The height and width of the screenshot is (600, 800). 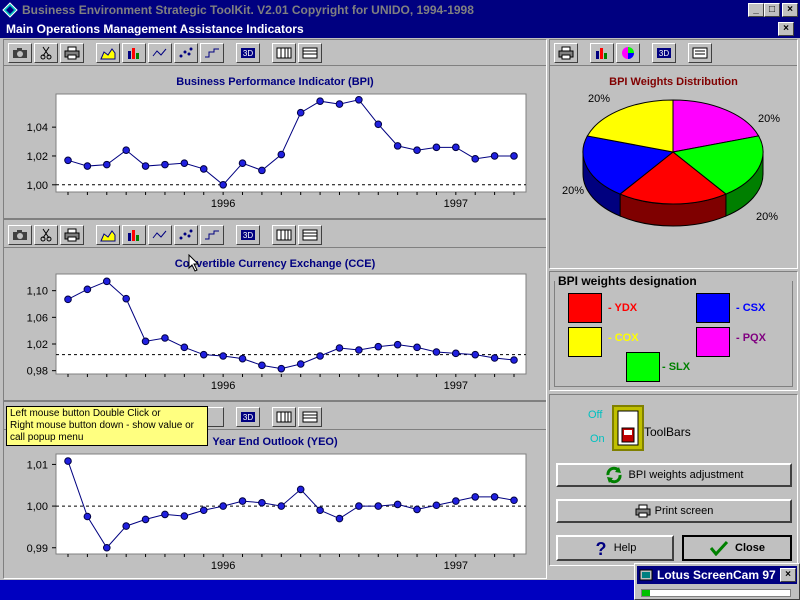 I want to click on svg-text: 3D, so click(x=664, y=53).